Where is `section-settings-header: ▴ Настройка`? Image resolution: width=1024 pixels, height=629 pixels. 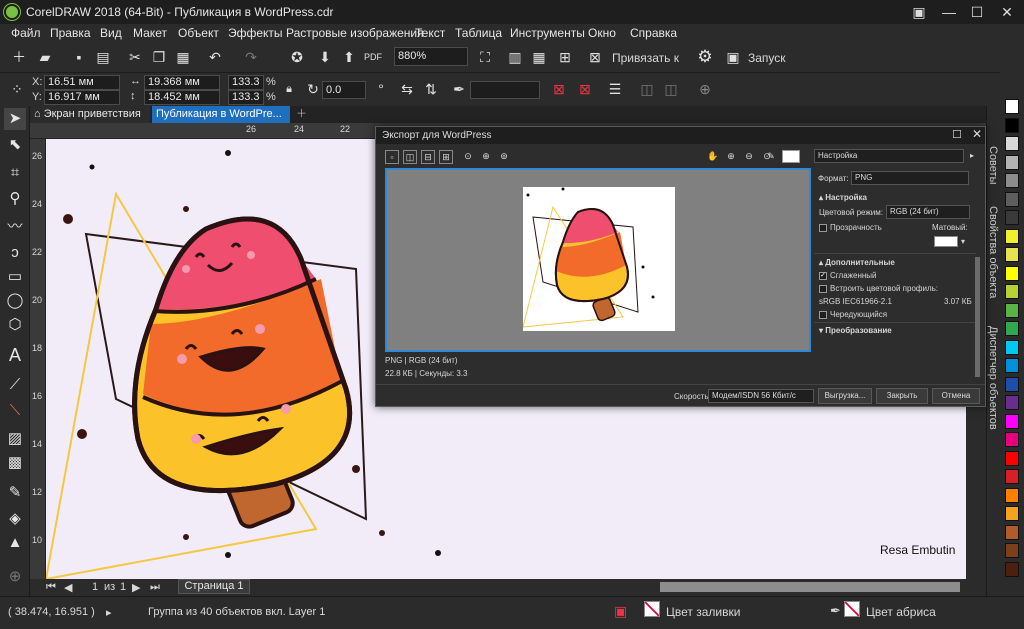 section-settings-header: ▴ Настройка is located at coordinates (843, 197).